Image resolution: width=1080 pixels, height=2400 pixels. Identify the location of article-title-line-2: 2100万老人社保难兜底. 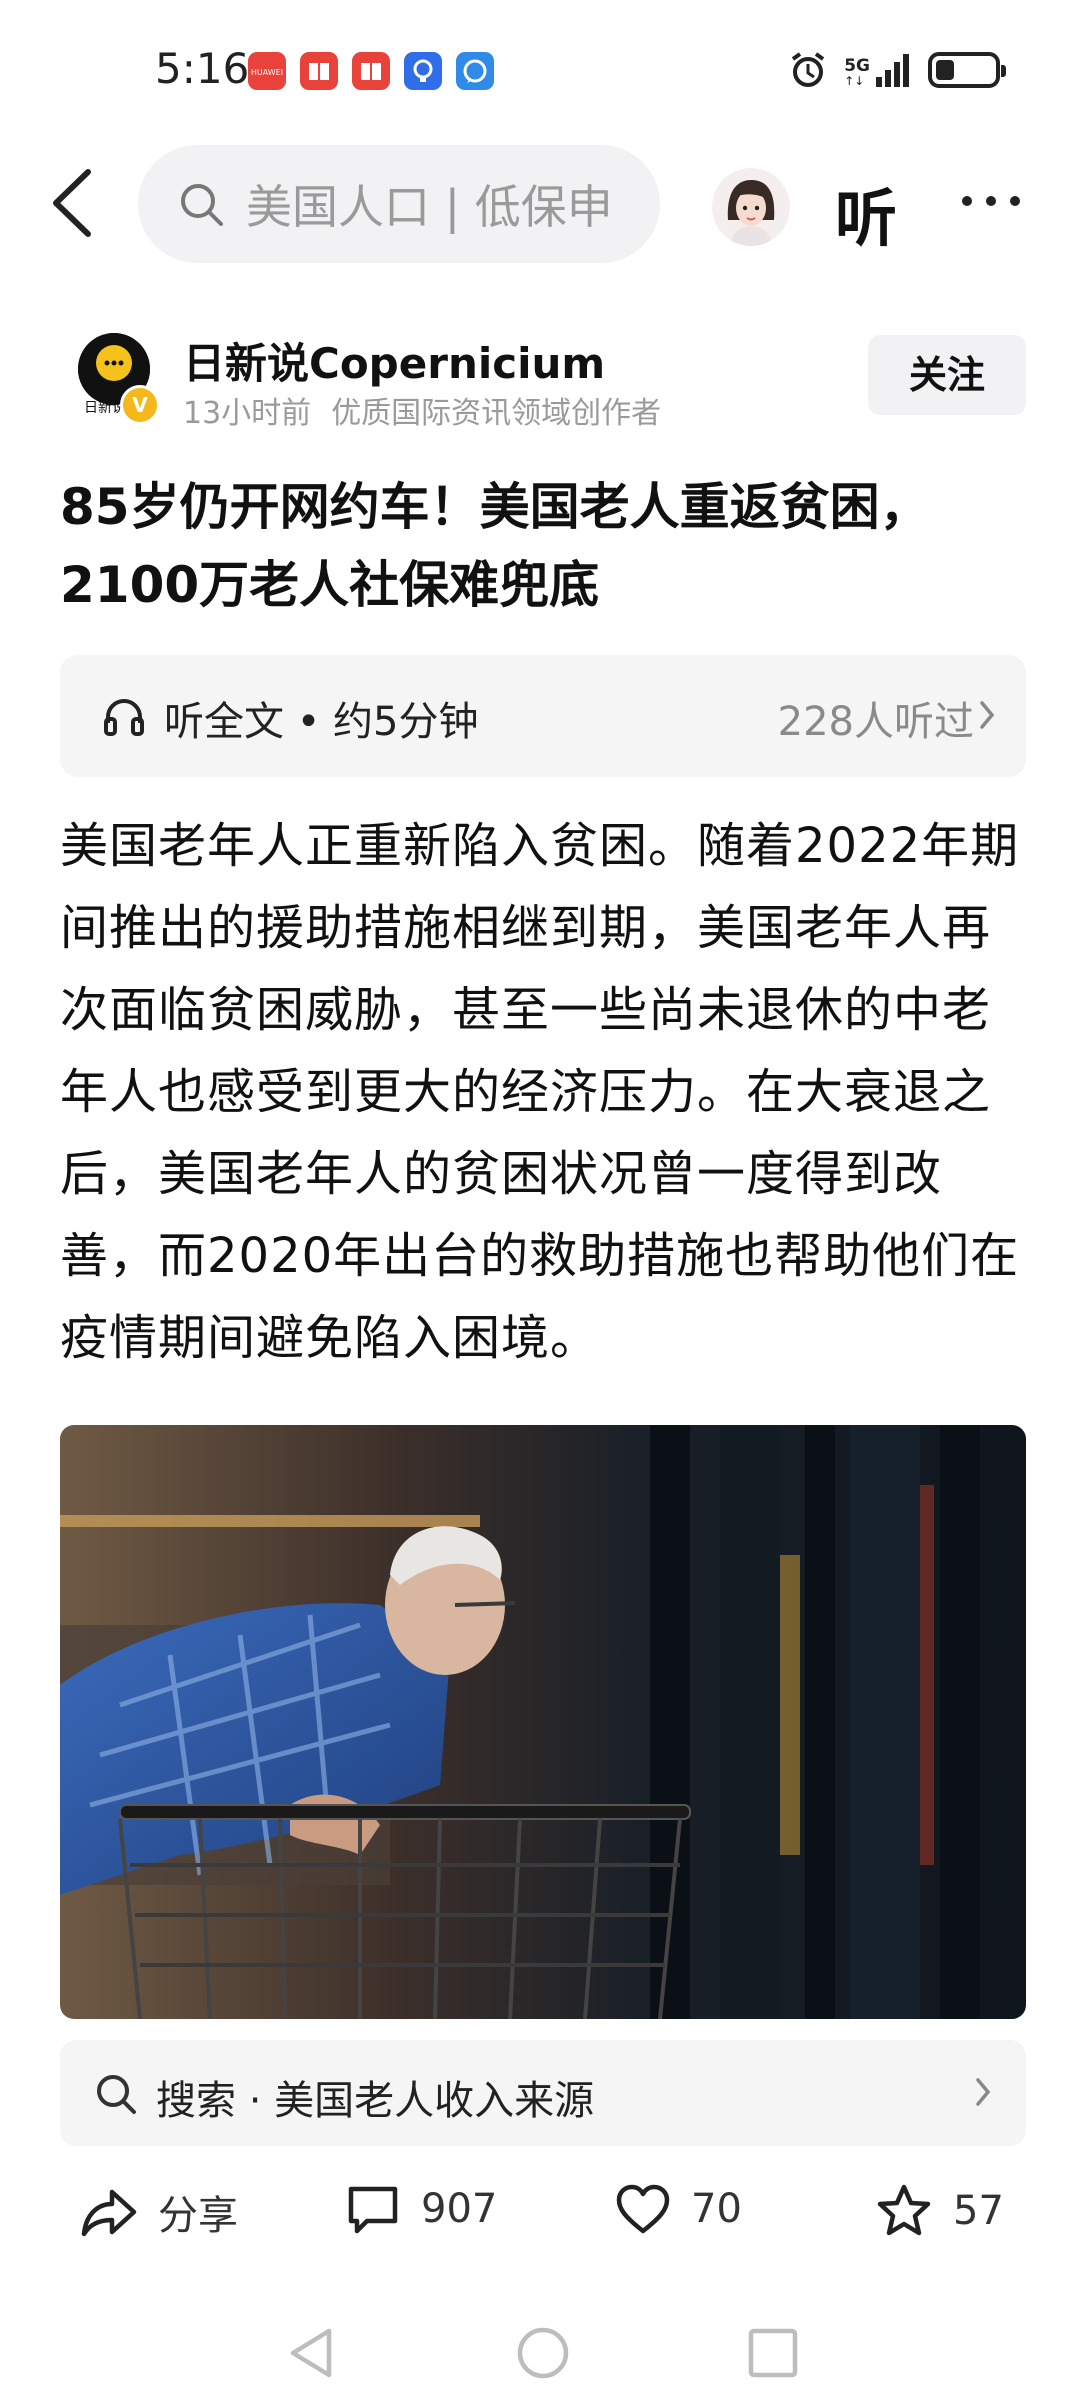
(330, 585).